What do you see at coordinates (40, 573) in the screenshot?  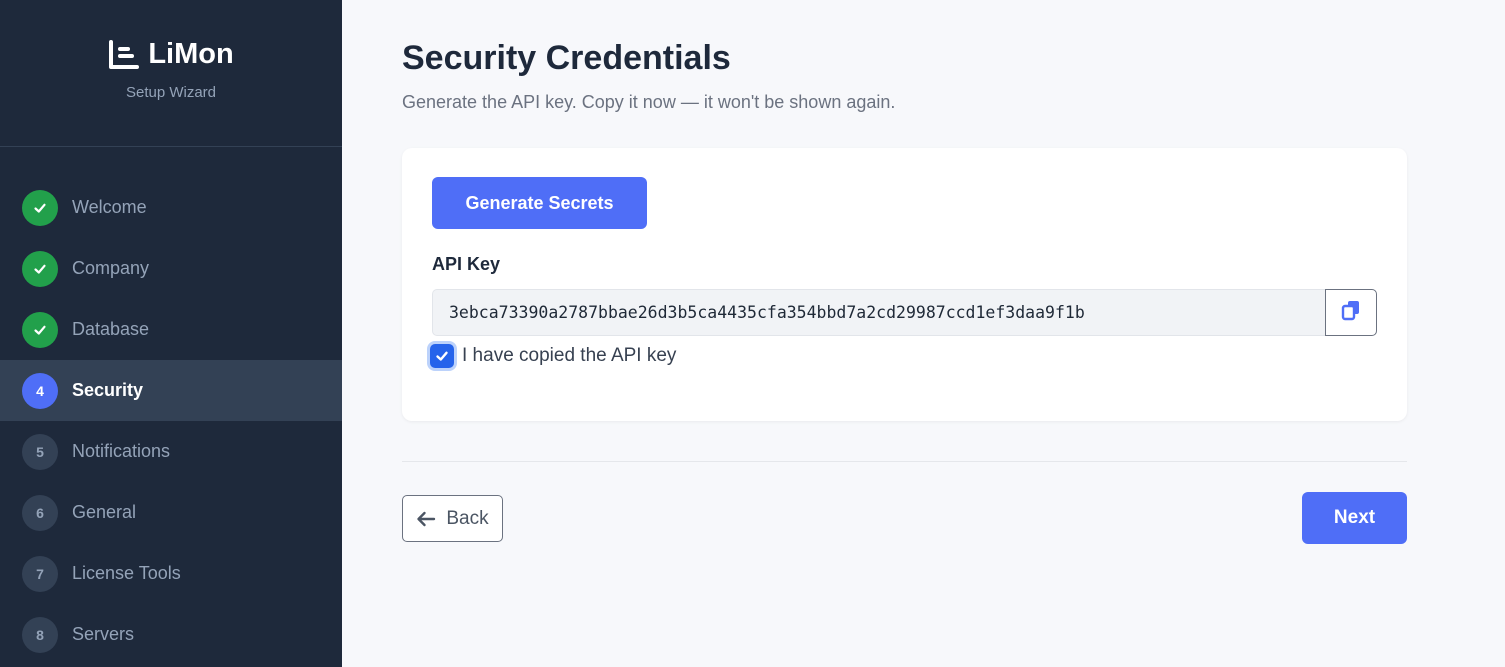 I see `step-number: 7` at bounding box center [40, 573].